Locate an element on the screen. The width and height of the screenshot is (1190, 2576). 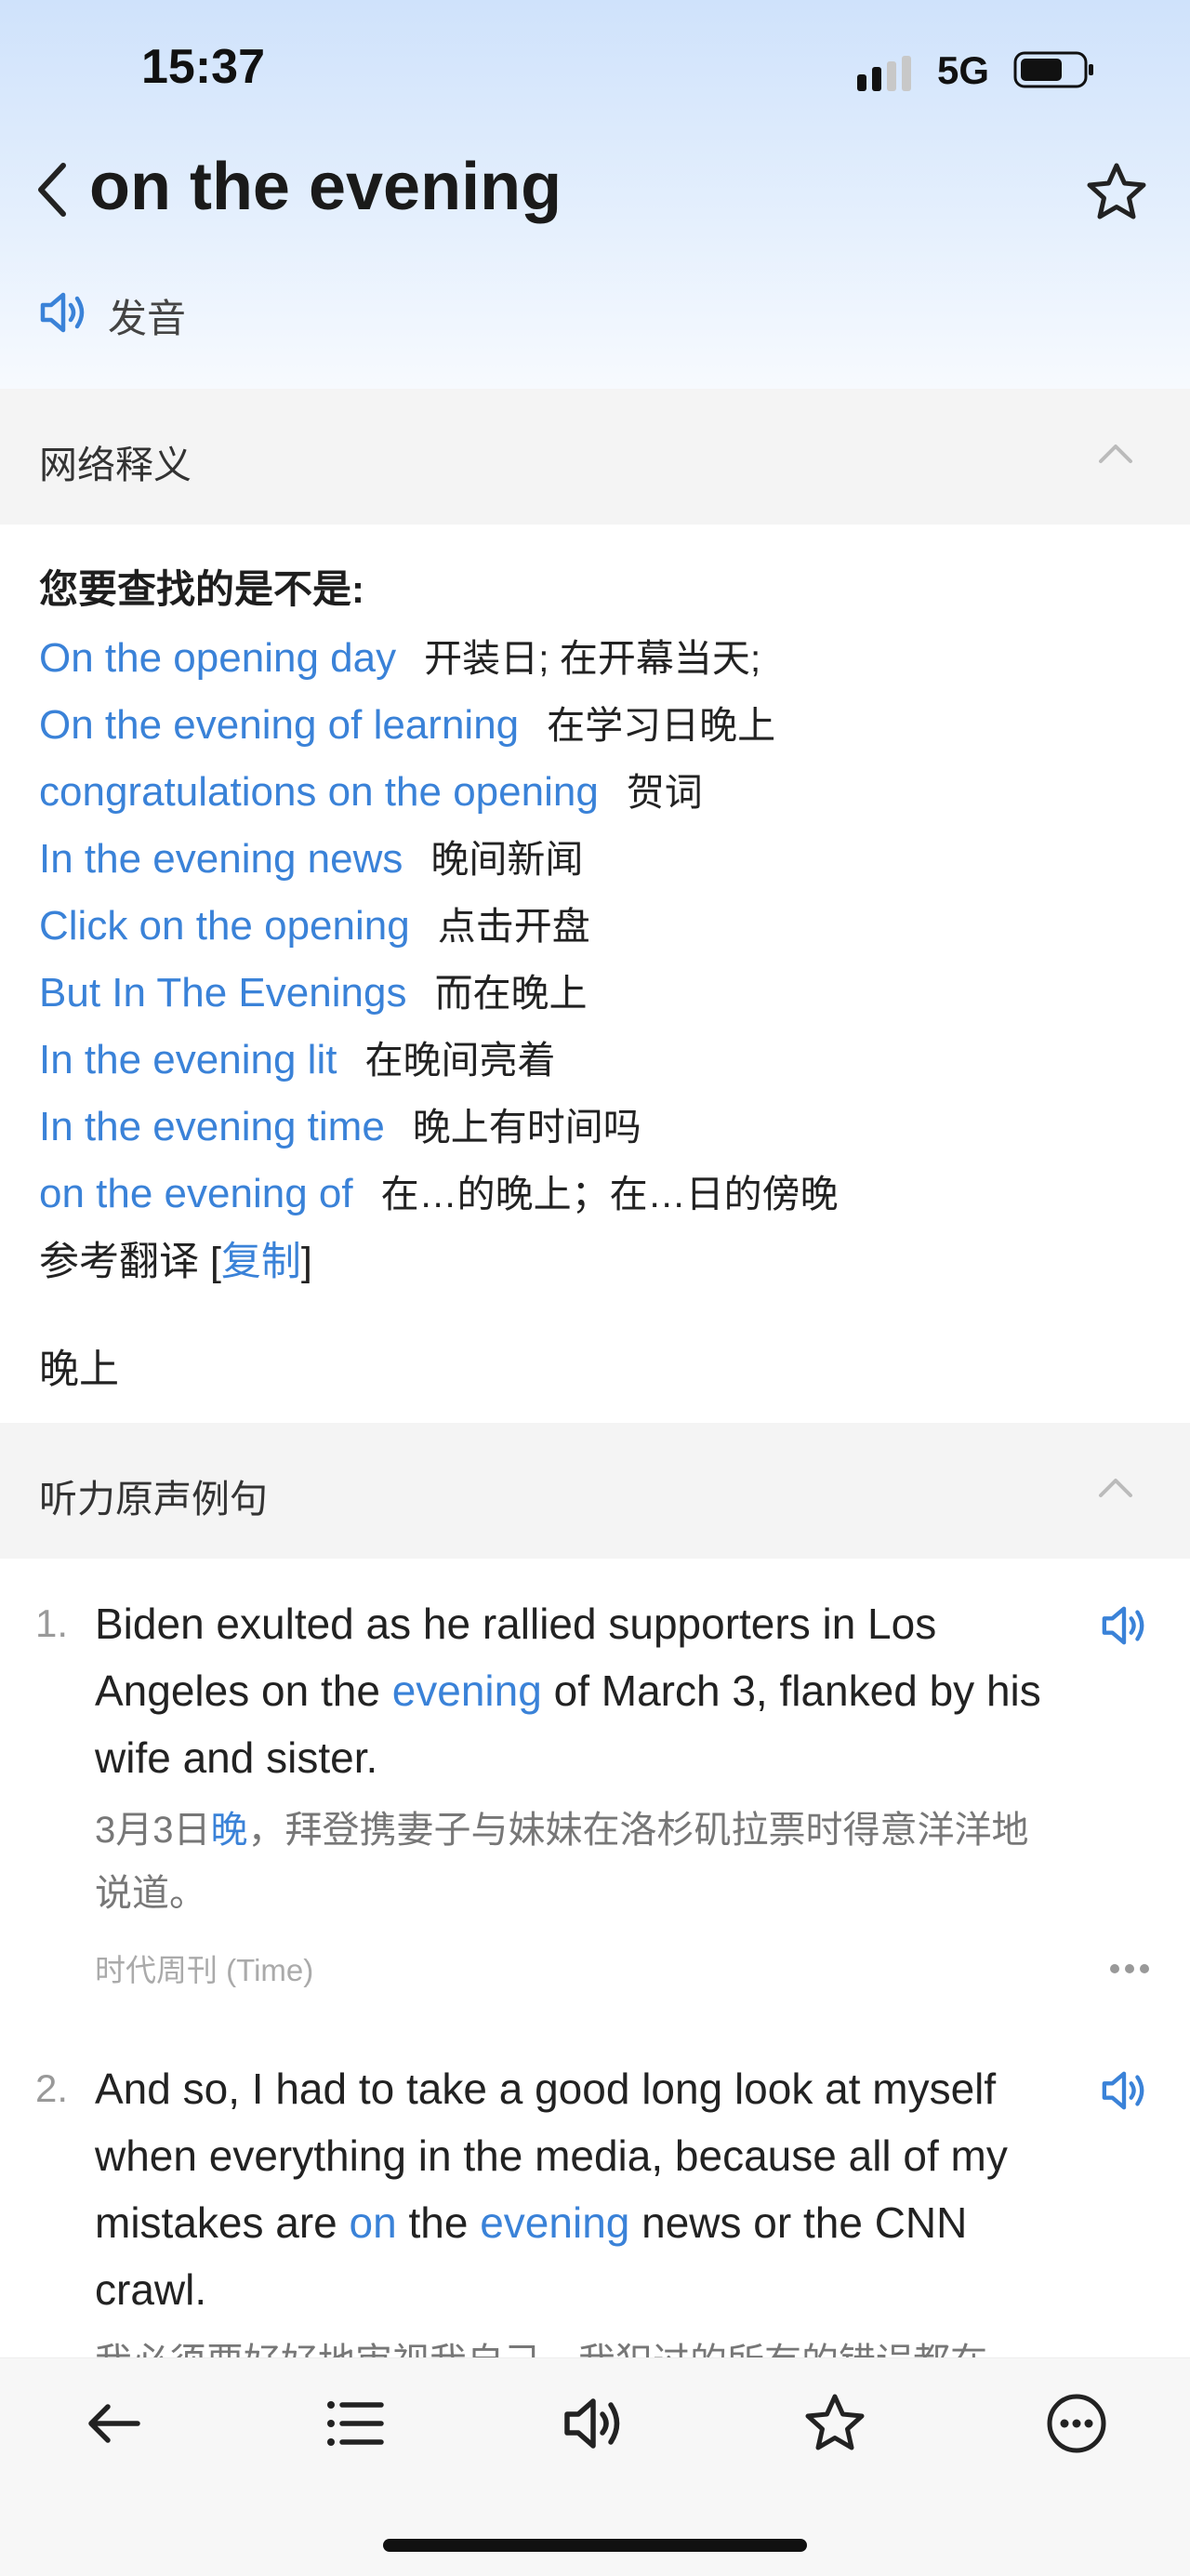
suggestion-item: On the opening day 开装日; 在开幕当天; is located at coordinates (399, 655).